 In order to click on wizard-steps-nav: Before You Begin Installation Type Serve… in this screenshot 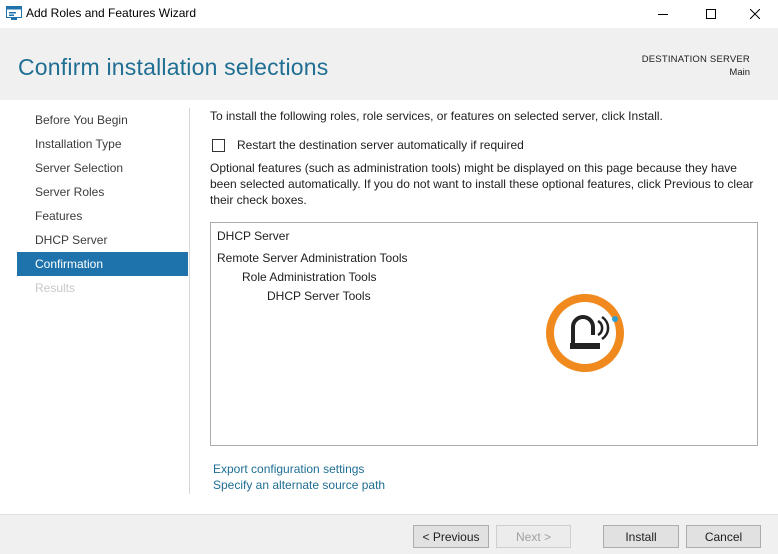, I will do `click(102, 204)`.